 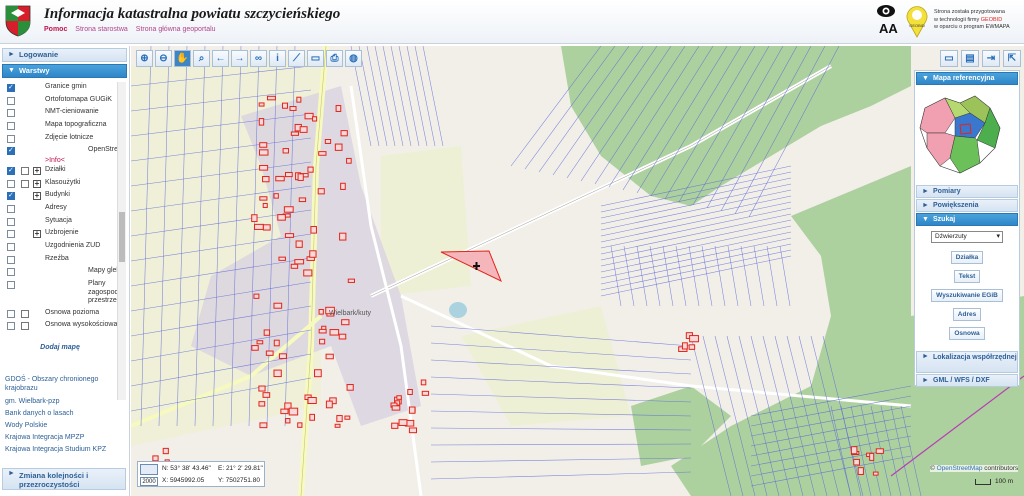 I want to click on search-text-button: Tekst, so click(x=967, y=276).